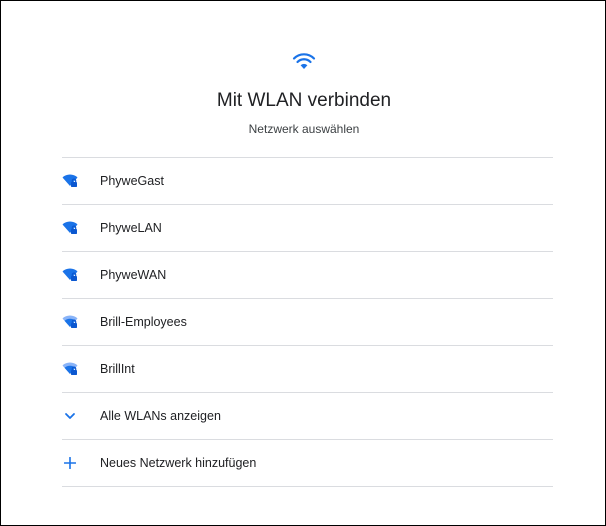 Image resolution: width=606 pixels, height=526 pixels. What do you see at coordinates (117, 369) in the screenshot?
I see `network-name: BrillInt` at bounding box center [117, 369].